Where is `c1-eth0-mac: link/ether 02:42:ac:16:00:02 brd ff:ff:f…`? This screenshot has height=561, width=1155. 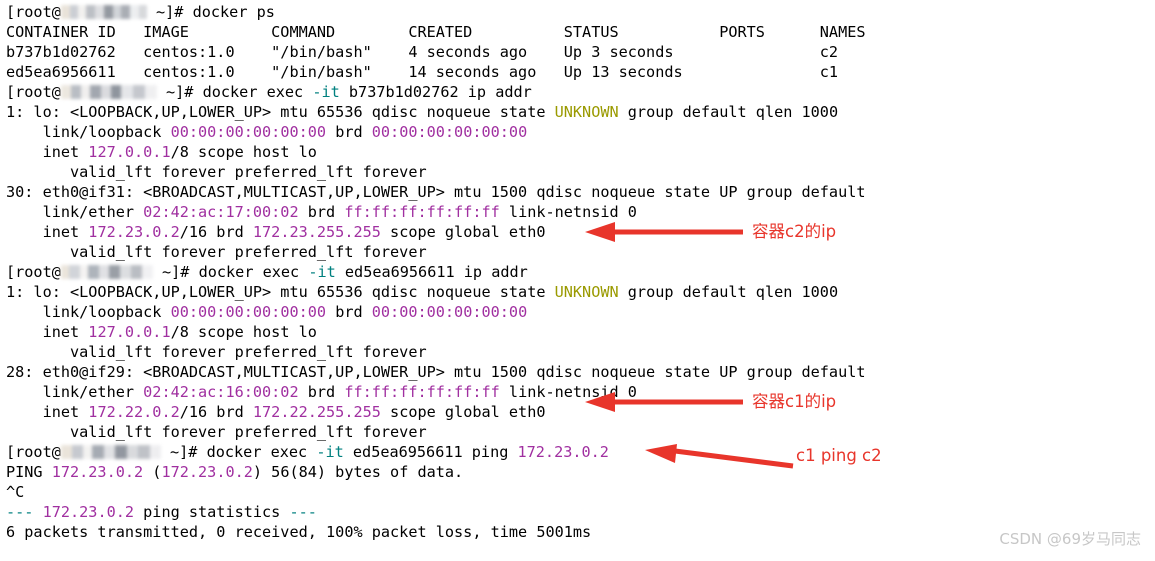 c1-eth0-mac: link/ether 02:42:ac:16:00:02 brd ff:ff:f… is located at coordinates (580, 392).